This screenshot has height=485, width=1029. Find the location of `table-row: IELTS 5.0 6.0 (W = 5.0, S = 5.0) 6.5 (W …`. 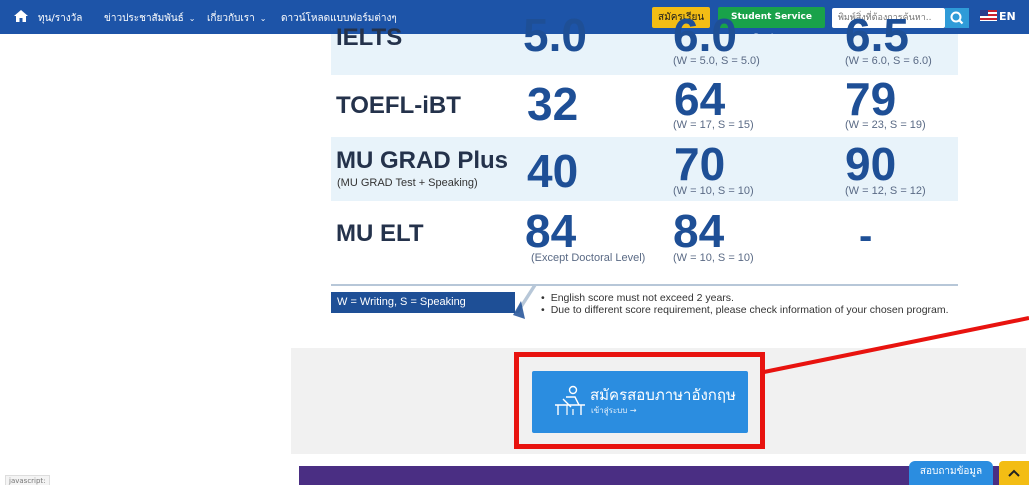

table-row: IELTS 5.0 6.0 (W = 5.0, S = 5.0) 6.5 (W … is located at coordinates (644, 43).